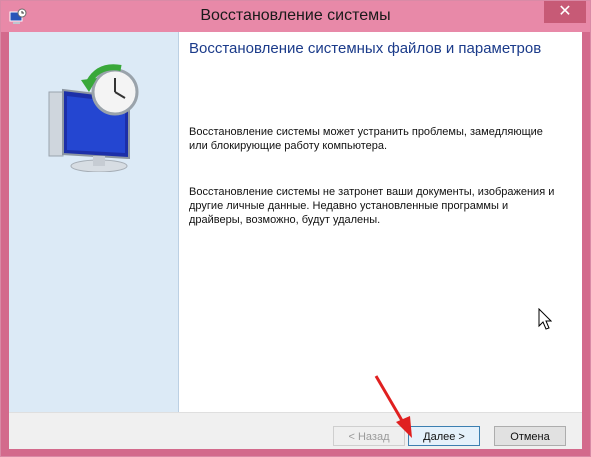  Describe the element at coordinates (295, 430) in the screenshot. I see `button-bar: < Назад Далее > Отмена` at that location.